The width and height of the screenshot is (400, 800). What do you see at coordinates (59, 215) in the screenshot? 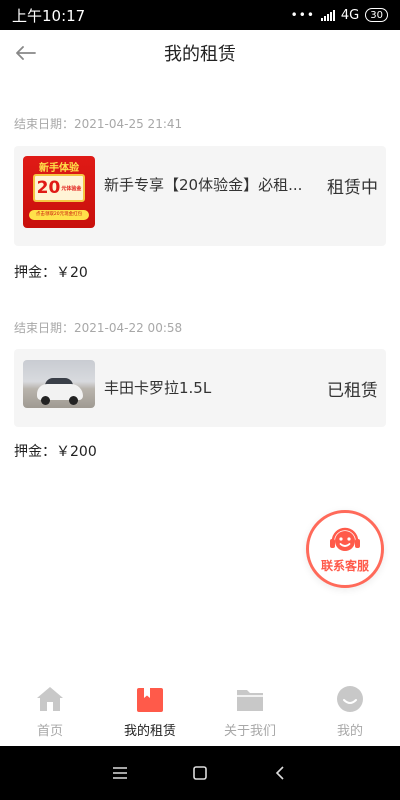
I see `promo-bar: 点击领取20元现金红包` at bounding box center [59, 215].